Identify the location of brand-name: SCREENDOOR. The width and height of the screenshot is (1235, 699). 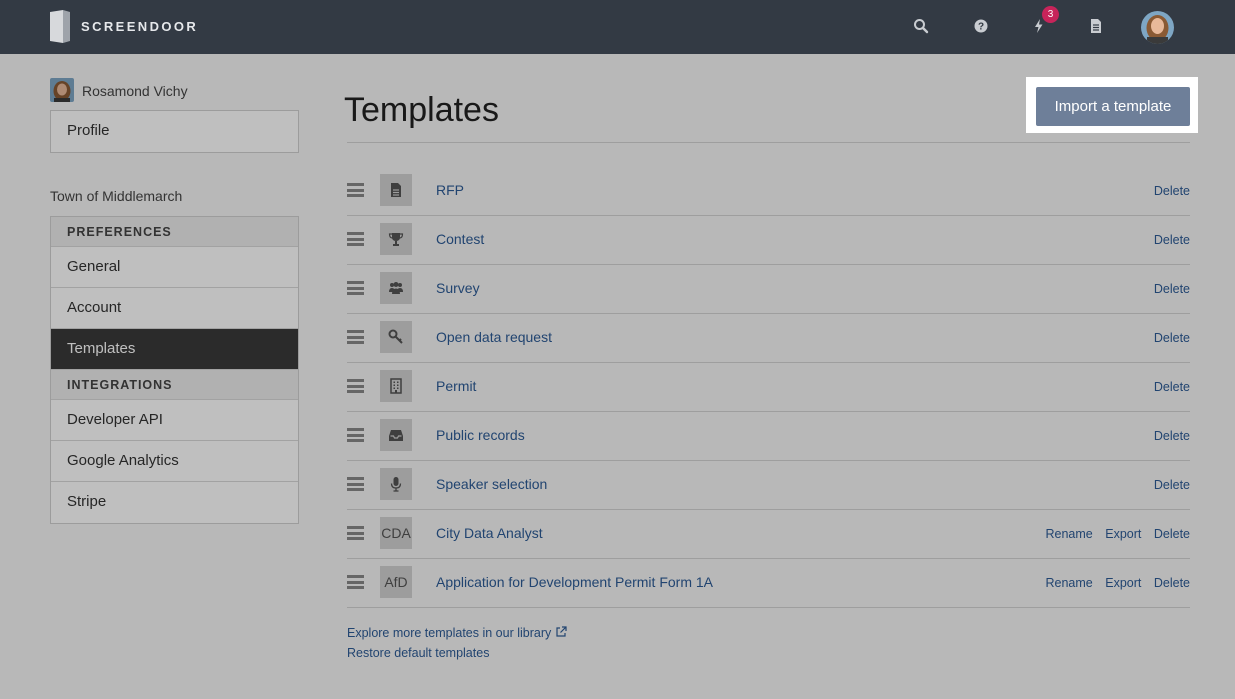
(140, 26).